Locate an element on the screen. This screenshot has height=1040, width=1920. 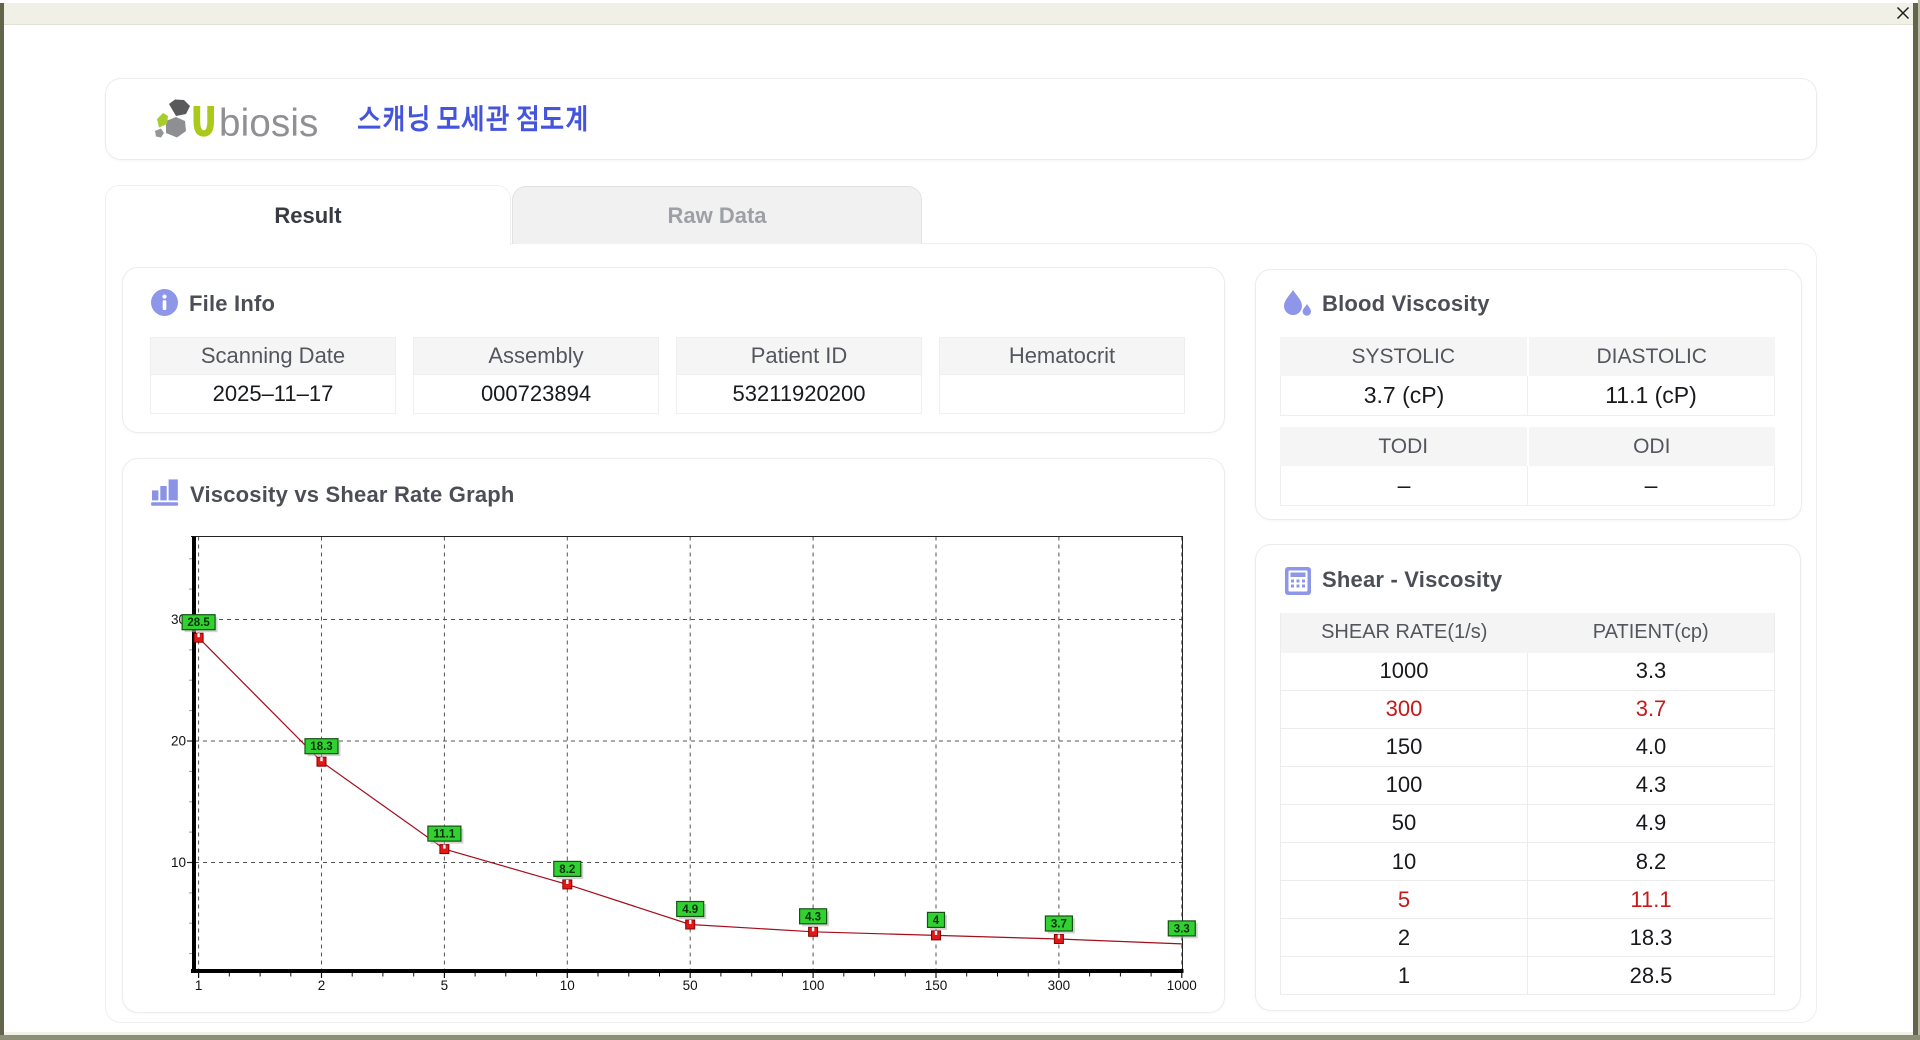
svg-text: 3.3 is located at coordinates (1182, 929).